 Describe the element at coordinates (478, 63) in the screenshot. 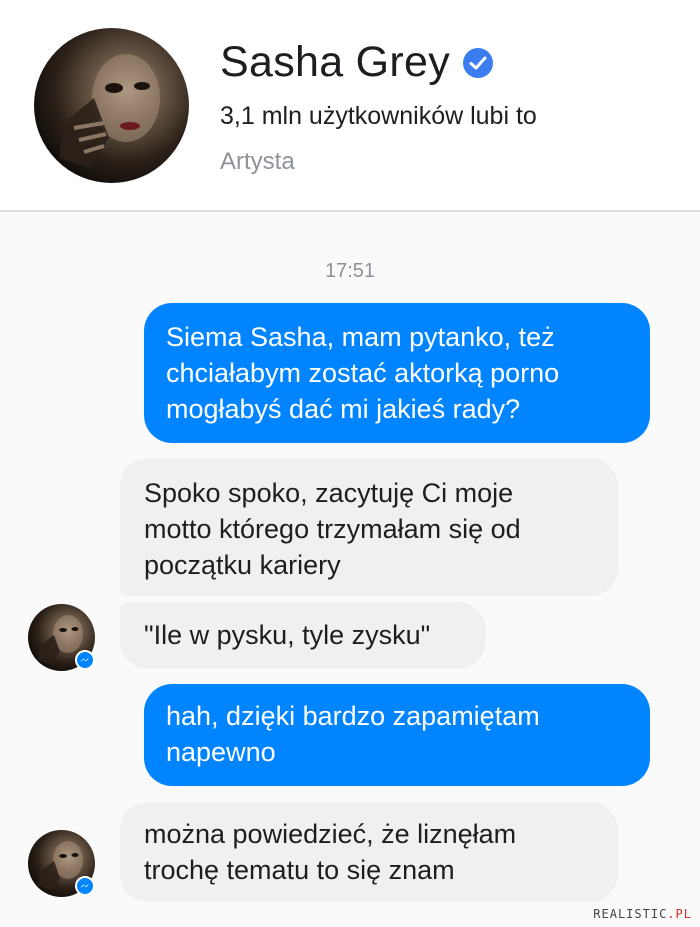

I see `verified-badge-icon` at that location.